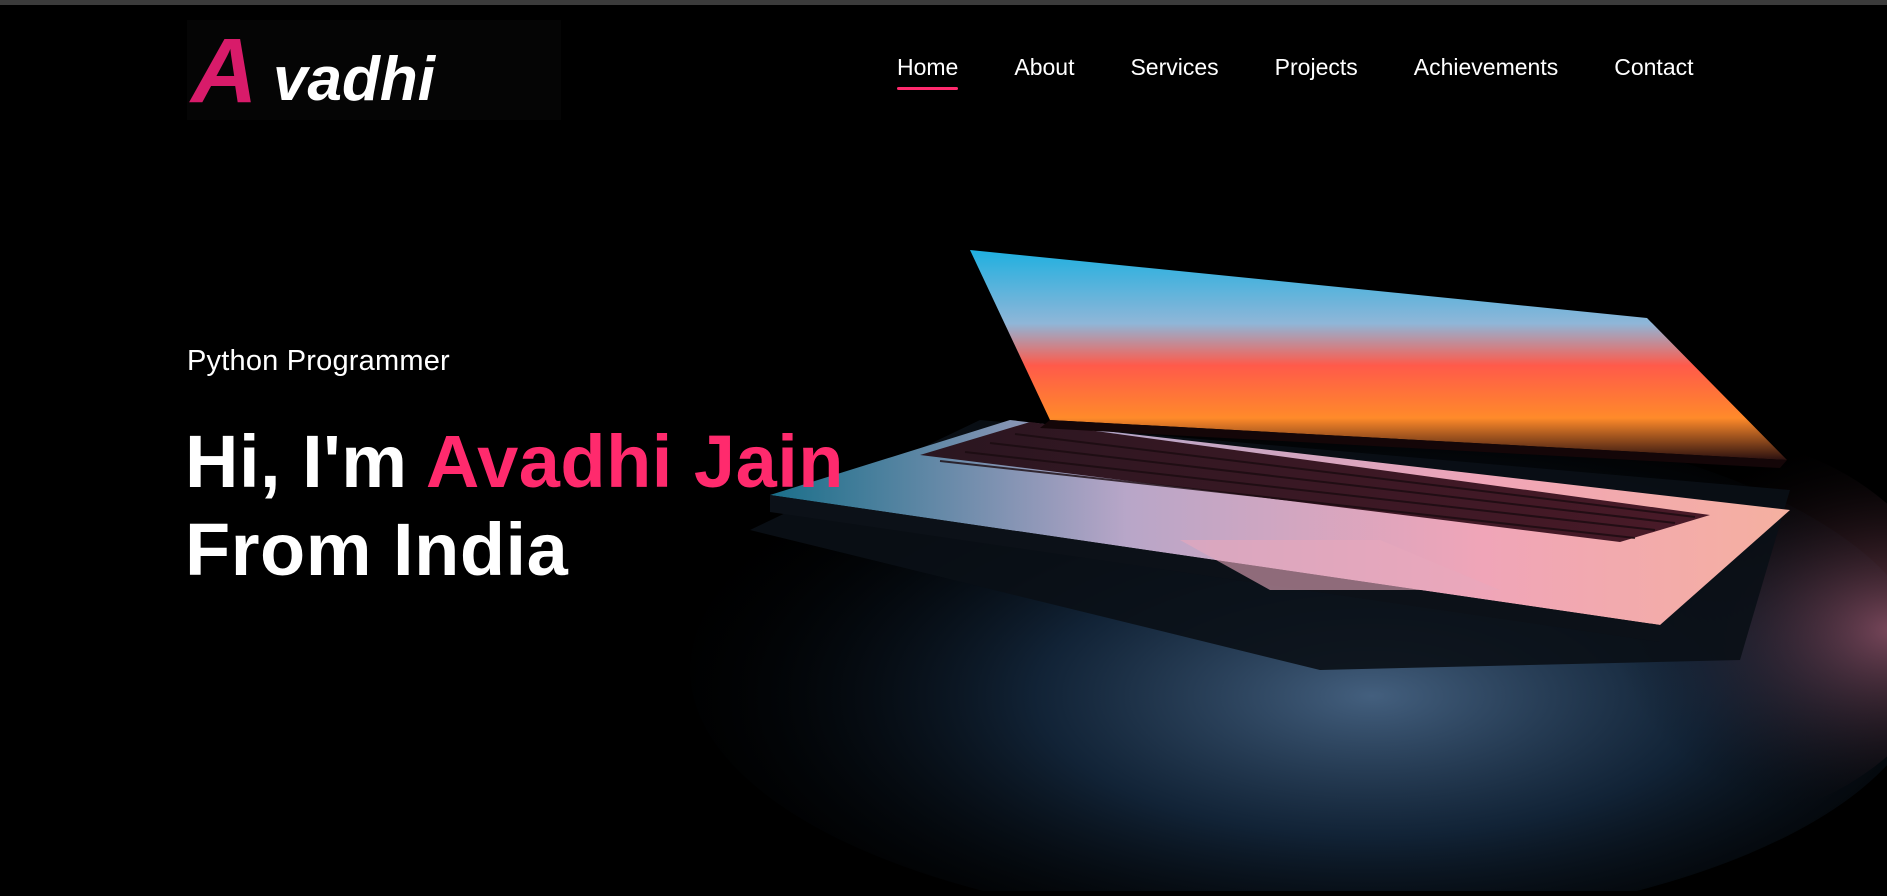  Describe the element at coordinates (318, 361) in the screenshot. I see `hero-subtitle: Python Programmer` at that location.